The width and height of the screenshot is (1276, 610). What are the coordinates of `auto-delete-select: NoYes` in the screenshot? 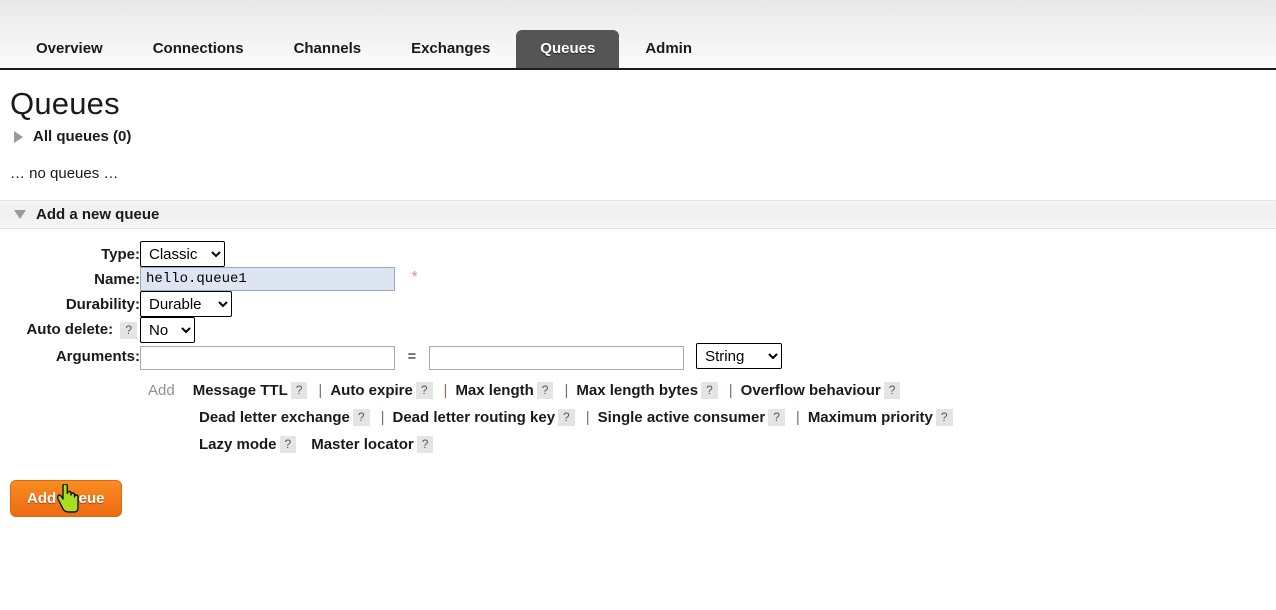 It's located at (167, 330).